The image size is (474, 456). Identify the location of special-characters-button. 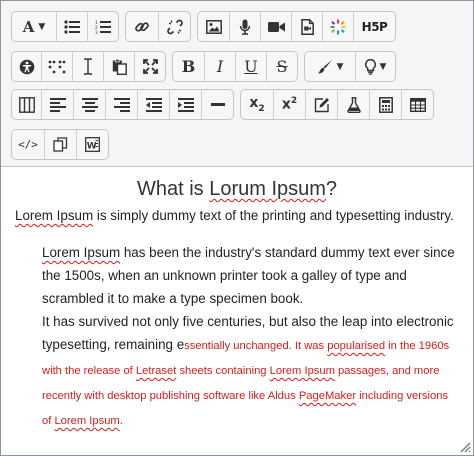
(385, 104).